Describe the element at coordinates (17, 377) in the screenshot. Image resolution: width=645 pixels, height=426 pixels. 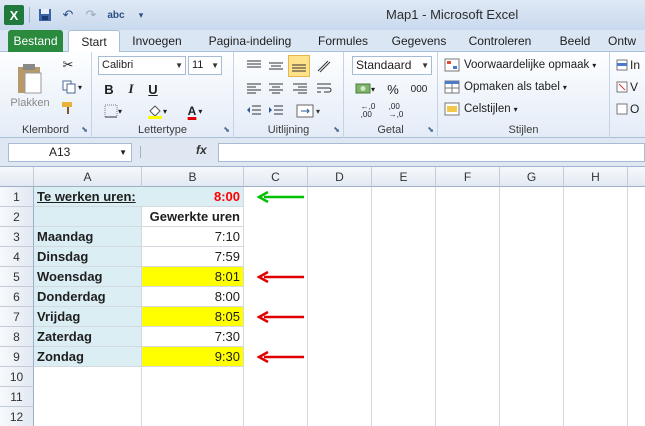
I see `row-header-10: 10` at that location.